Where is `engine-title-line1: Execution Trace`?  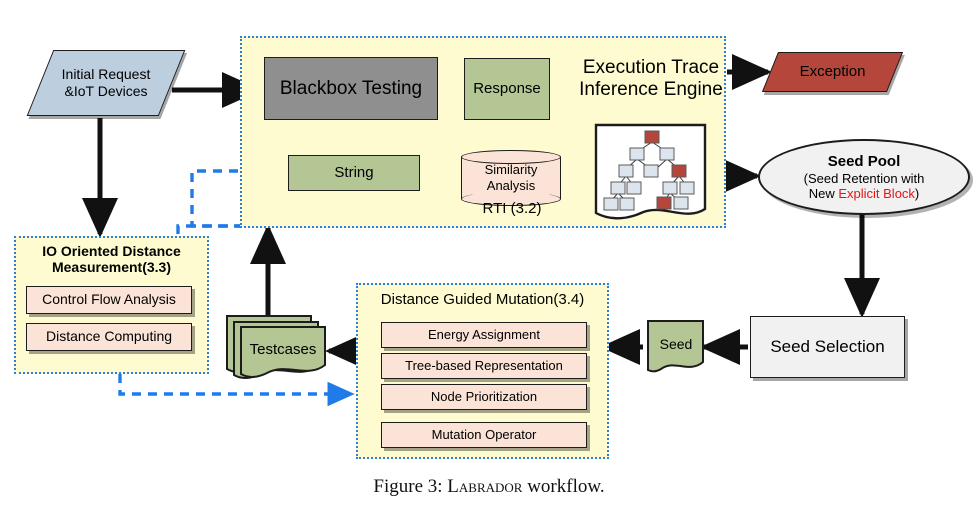
engine-title-line1: Execution Trace is located at coordinates (651, 67).